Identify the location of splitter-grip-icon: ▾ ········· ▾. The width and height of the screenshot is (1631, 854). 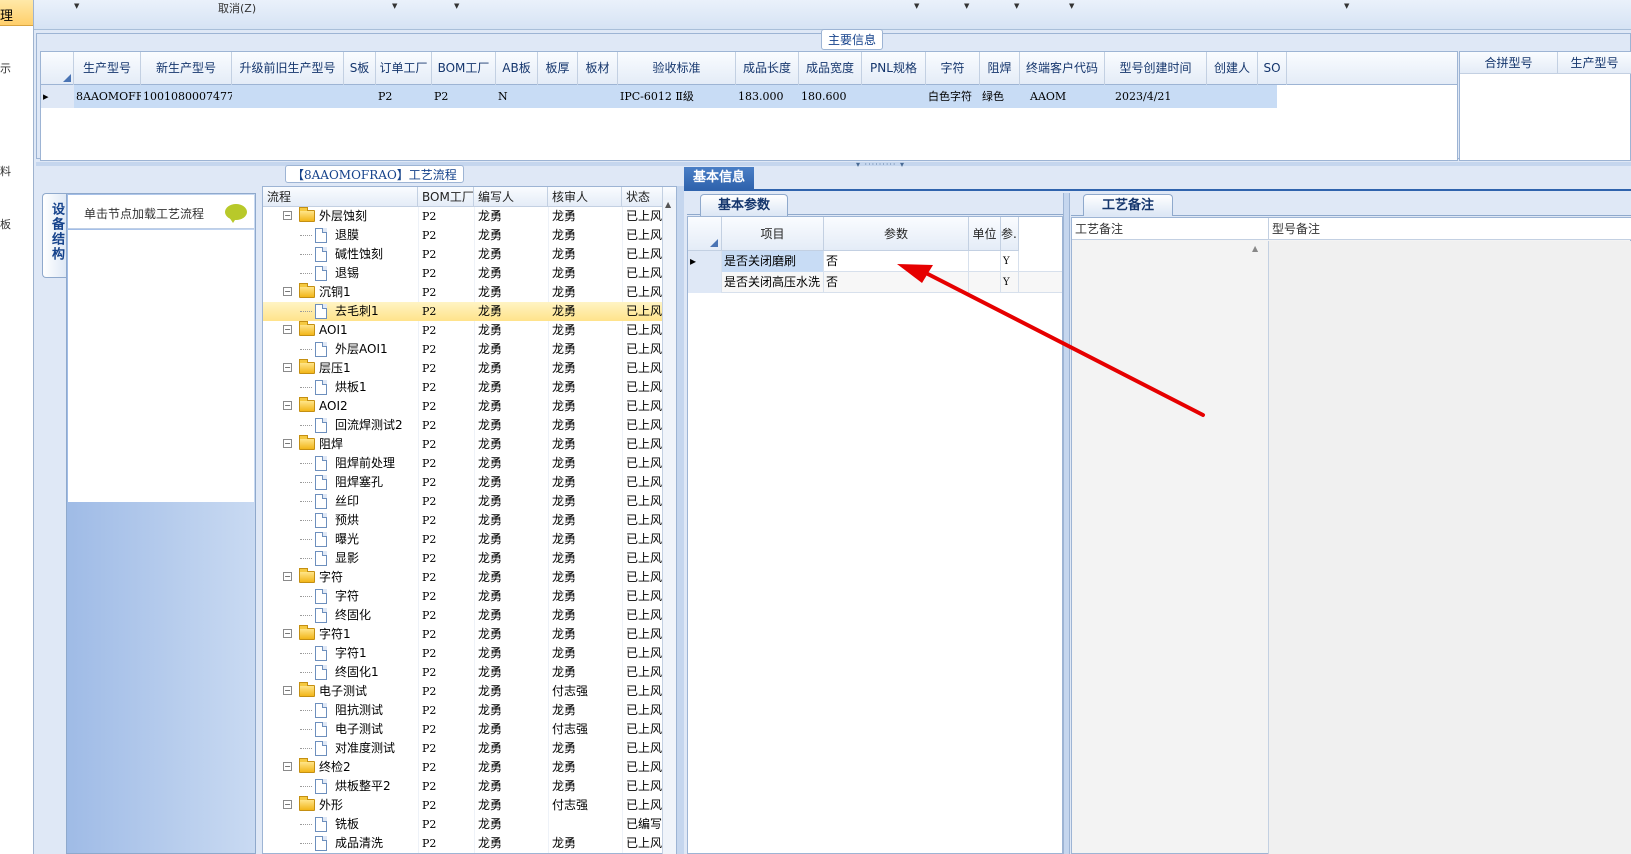
(880, 164).